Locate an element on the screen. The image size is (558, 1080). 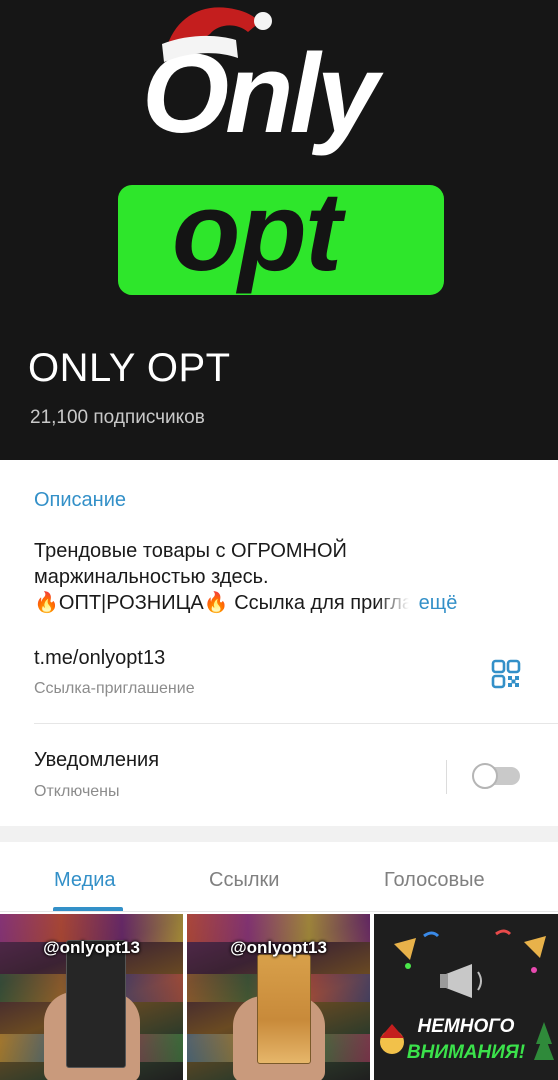
description-line: 🔥ОПТ|РОЗНИЦА🔥 Ссылка для пригла ещё is located at coordinates (284, 603).